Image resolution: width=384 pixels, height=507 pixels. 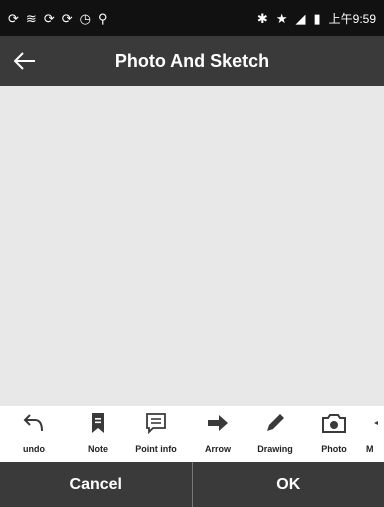 I want to click on point-info-label: Point info, so click(x=156, y=449).